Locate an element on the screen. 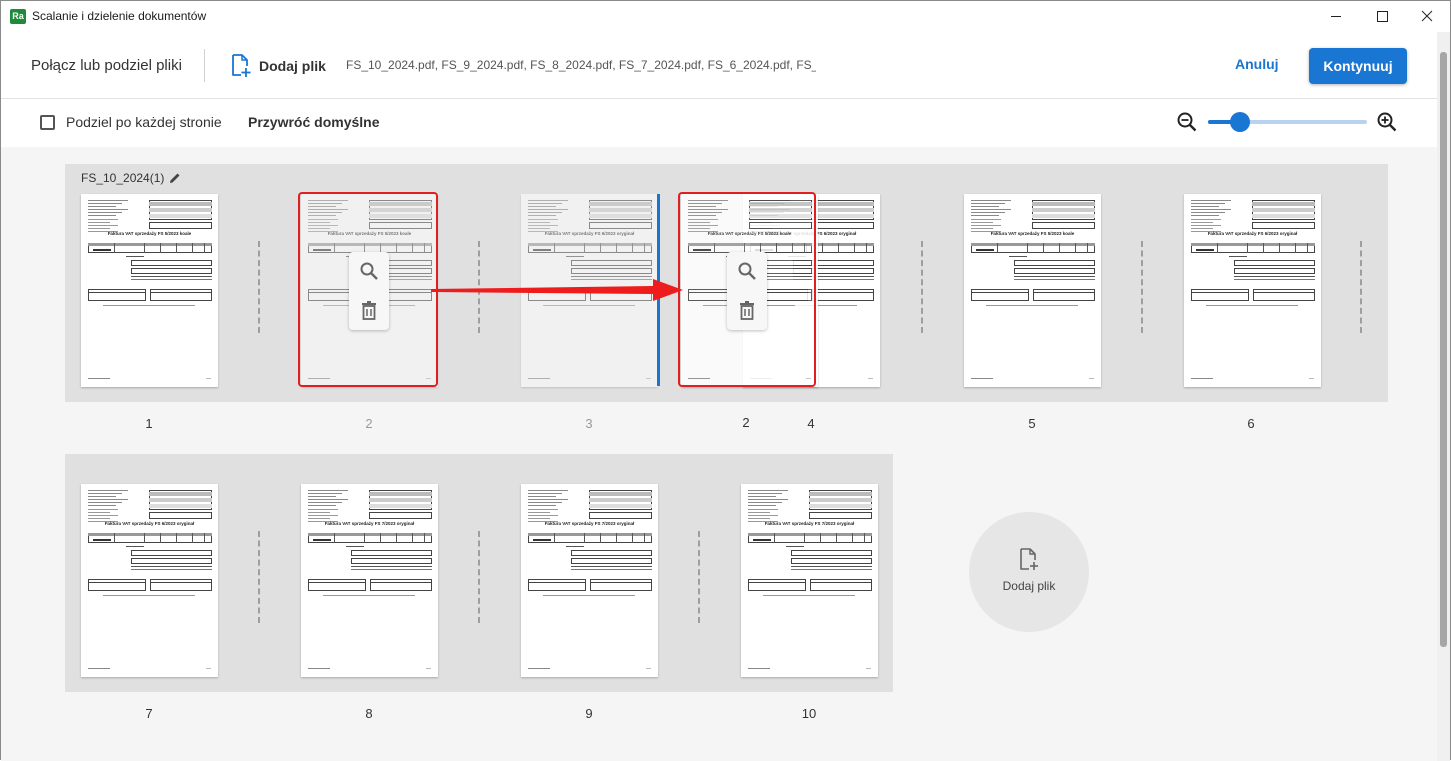  close-button is located at coordinates (1427, 16).